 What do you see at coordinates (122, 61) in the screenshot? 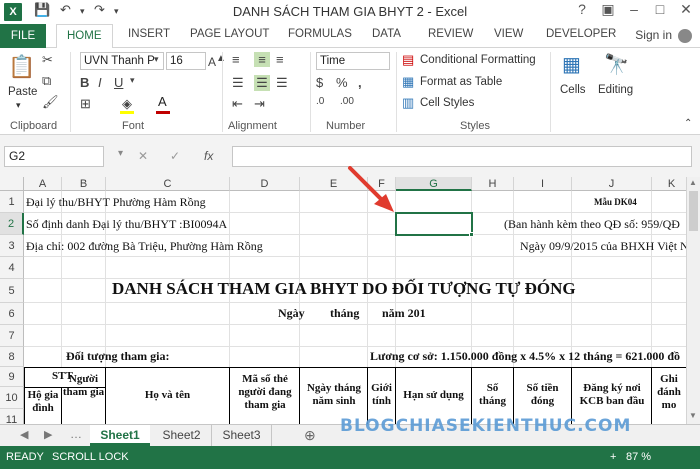
I see `font-name-select: UVN Thanh P` at bounding box center [122, 61].